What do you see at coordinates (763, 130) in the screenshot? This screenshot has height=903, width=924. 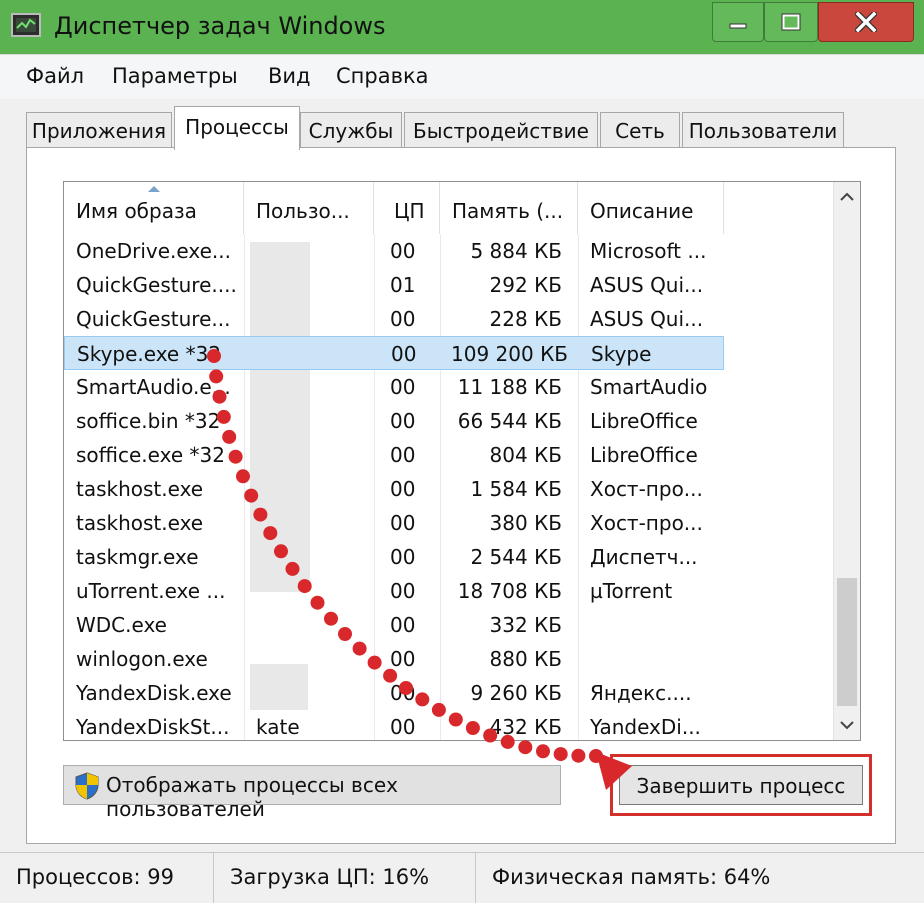 I see `tab-users: Пользователи` at bounding box center [763, 130].